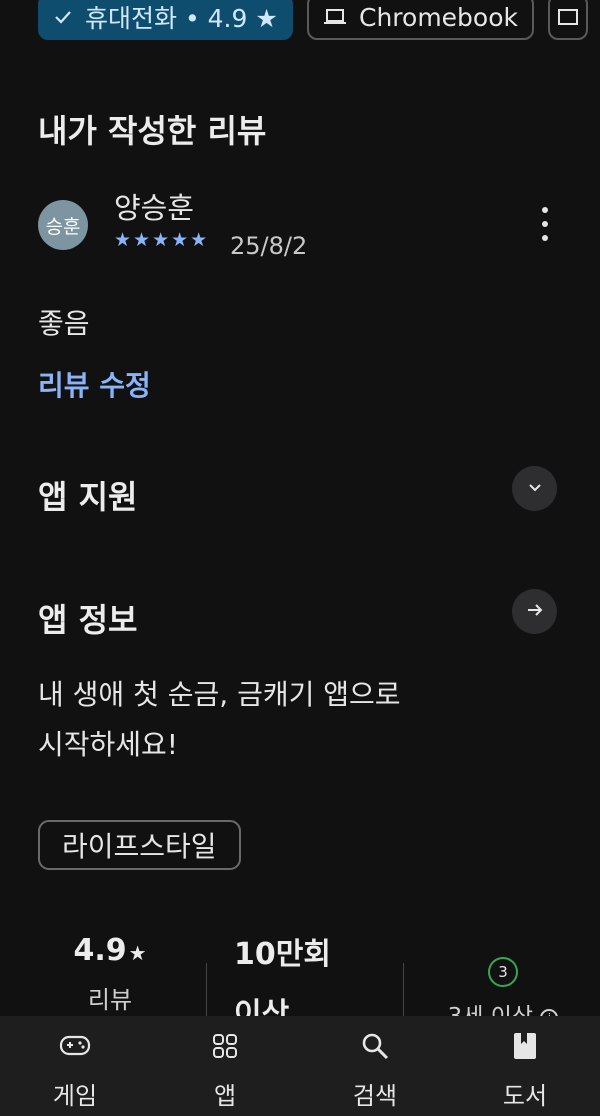  What do you see at coordinates (298, 720) in the screenshot?
I see `app-description: 내 생애 첫 순금, 금캐기 앱으로 시작하세요!` at bounding box center [298, 720].